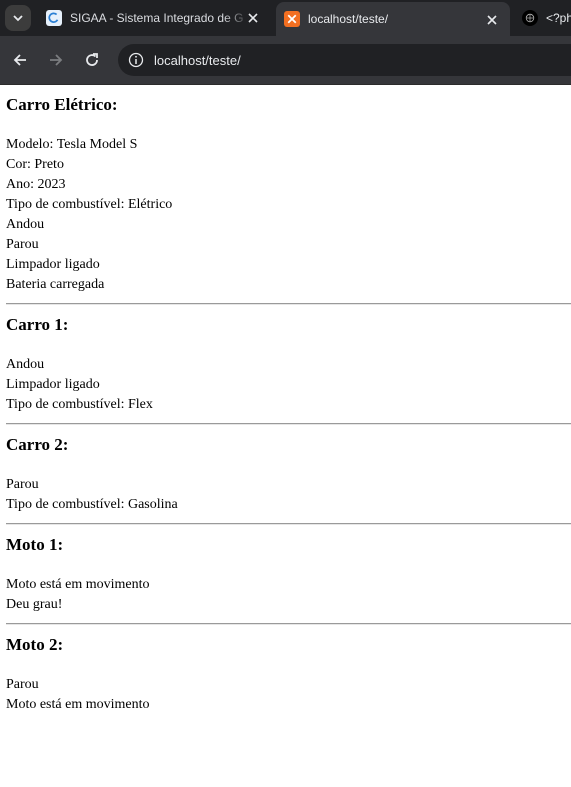 The image size is (571, 787). What do you see at coordinates (92, 504) in the screenshot?
I see `output-line: Tipo de combustível: Gasolina` at bounding box center [92, 504].